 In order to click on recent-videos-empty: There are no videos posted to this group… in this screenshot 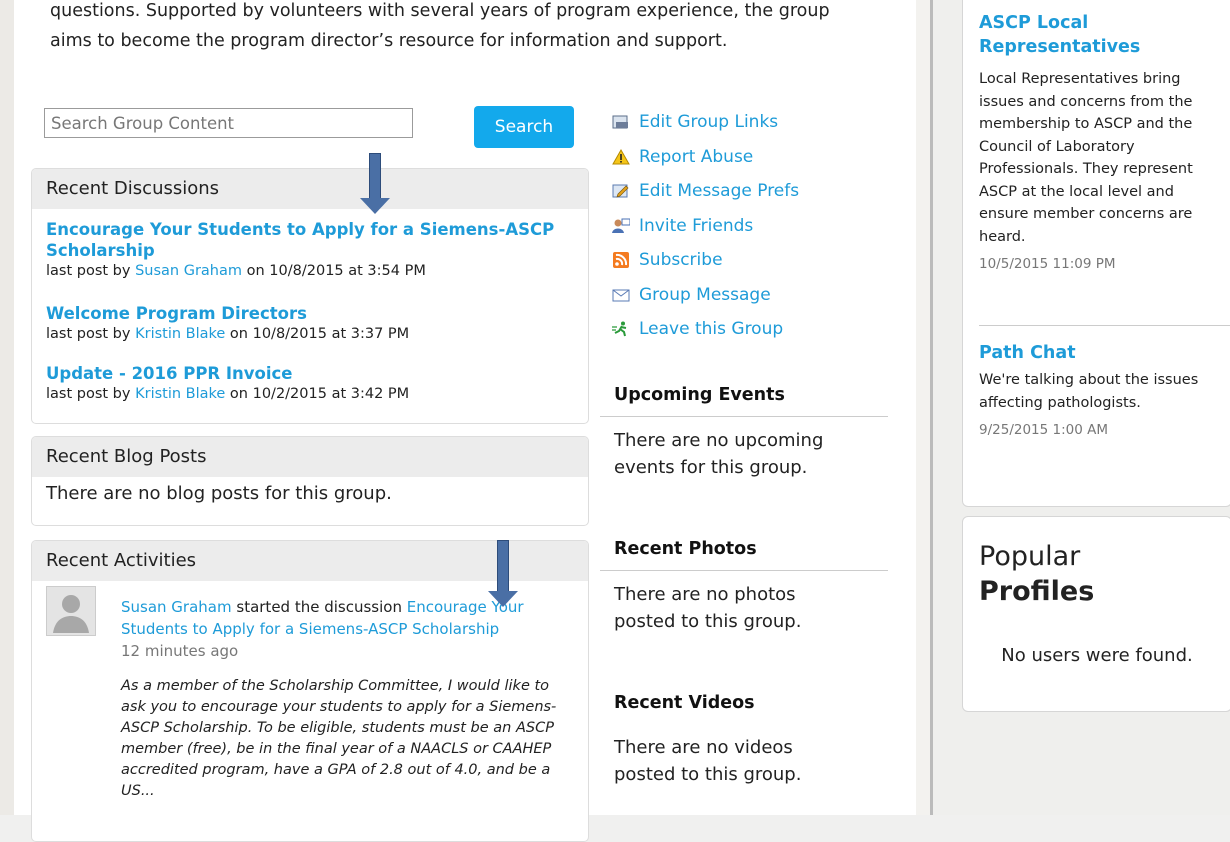, I will do `click(744, 761)`.